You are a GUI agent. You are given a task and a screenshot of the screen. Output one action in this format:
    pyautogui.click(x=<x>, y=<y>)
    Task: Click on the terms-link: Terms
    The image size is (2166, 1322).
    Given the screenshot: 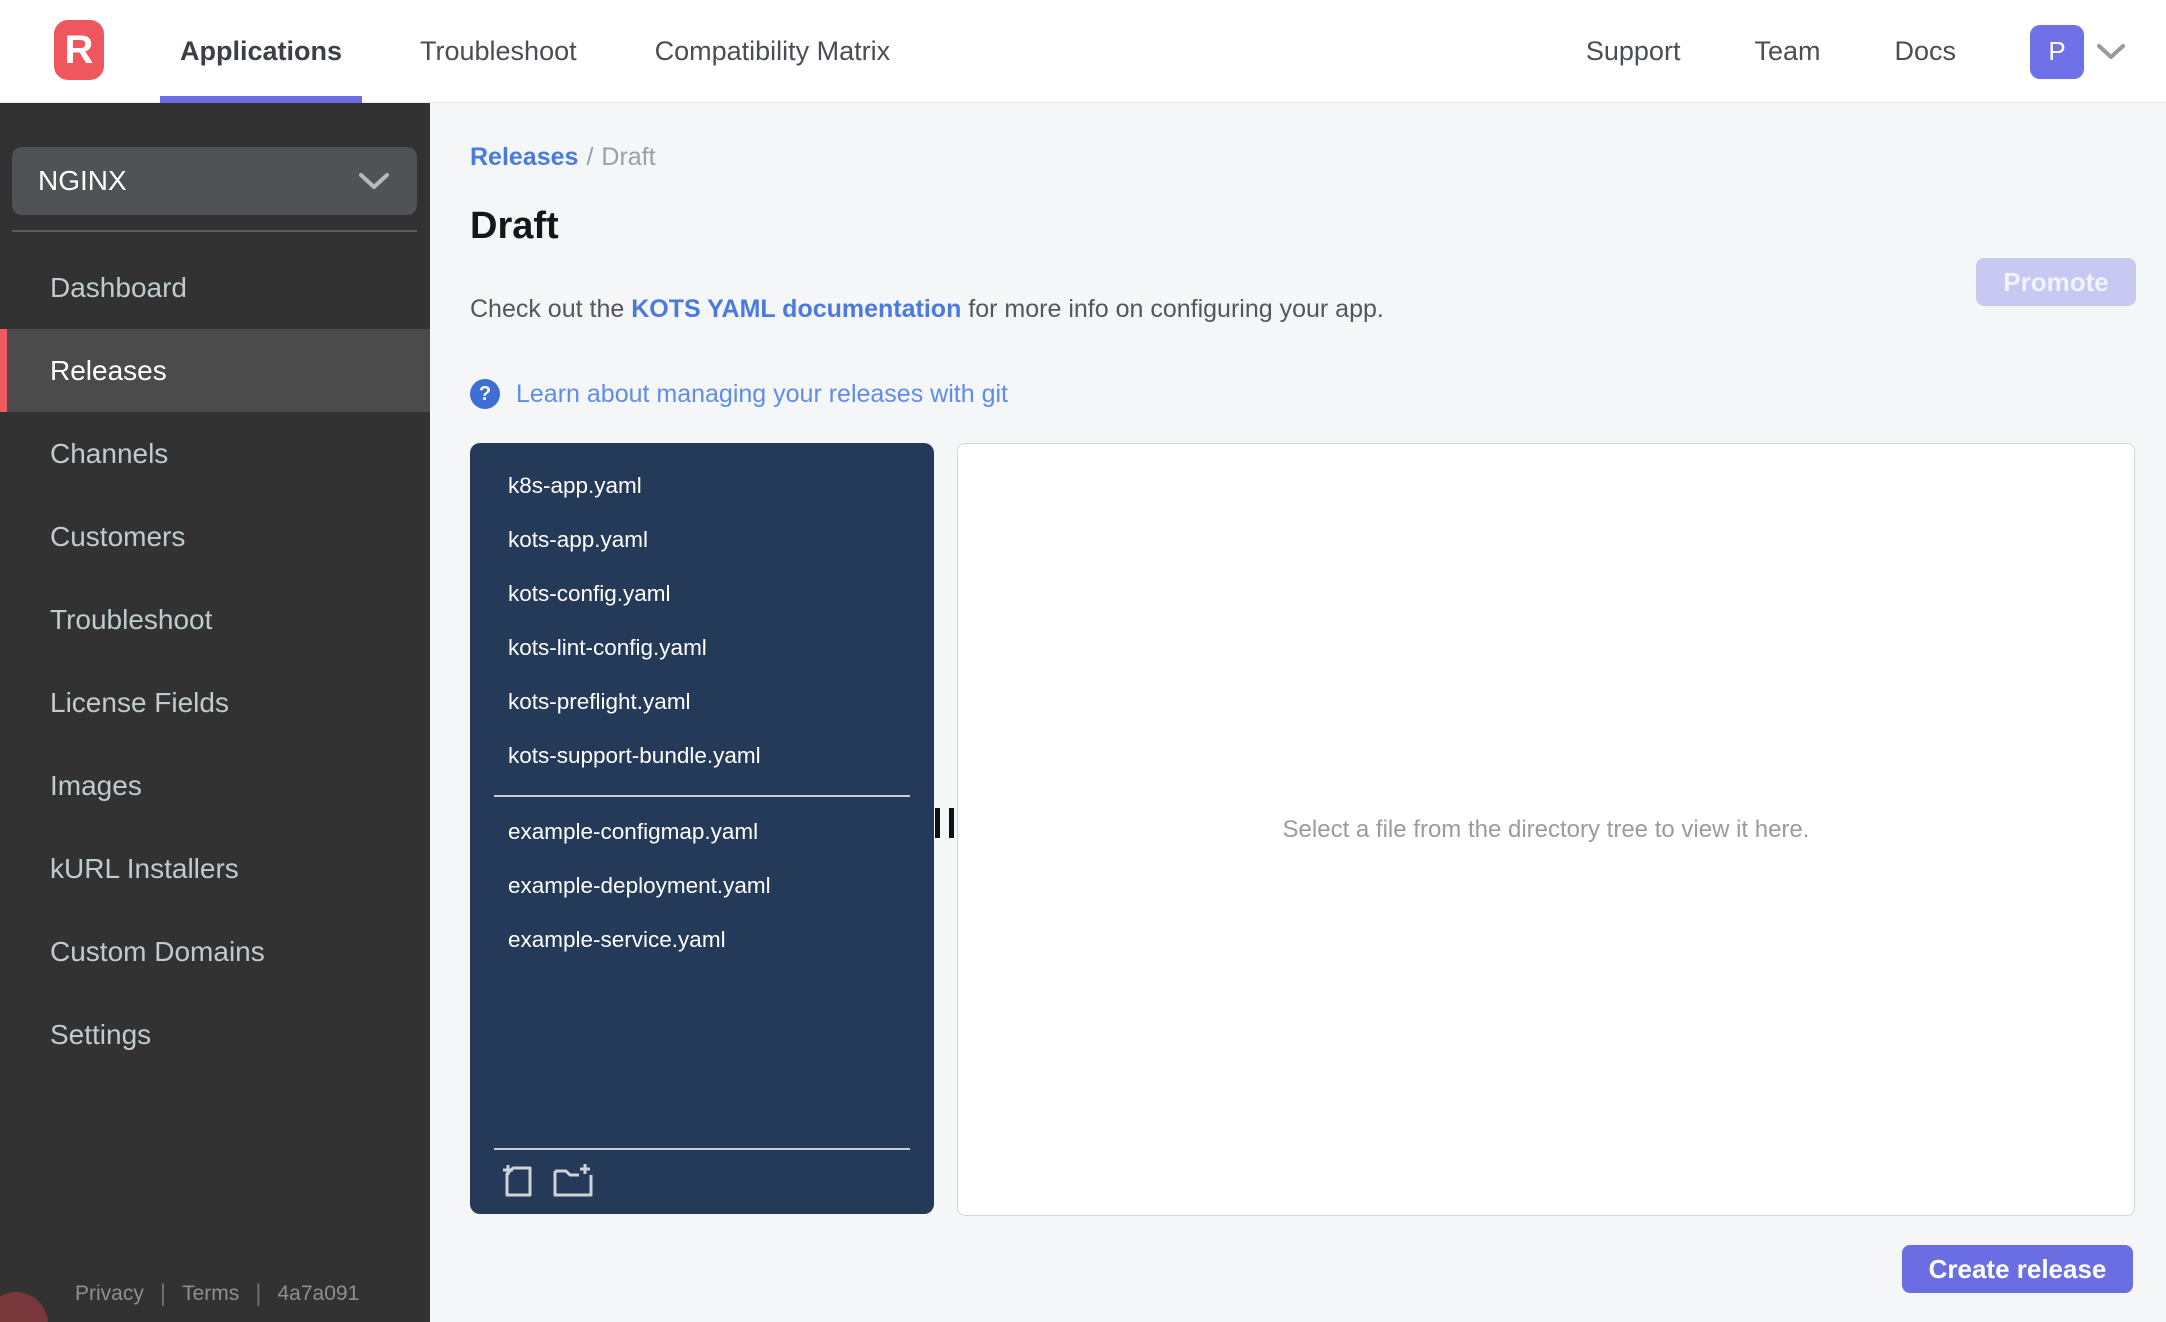 What is the action you would take?
    pyautogui.click(x=210, y=1294)
    